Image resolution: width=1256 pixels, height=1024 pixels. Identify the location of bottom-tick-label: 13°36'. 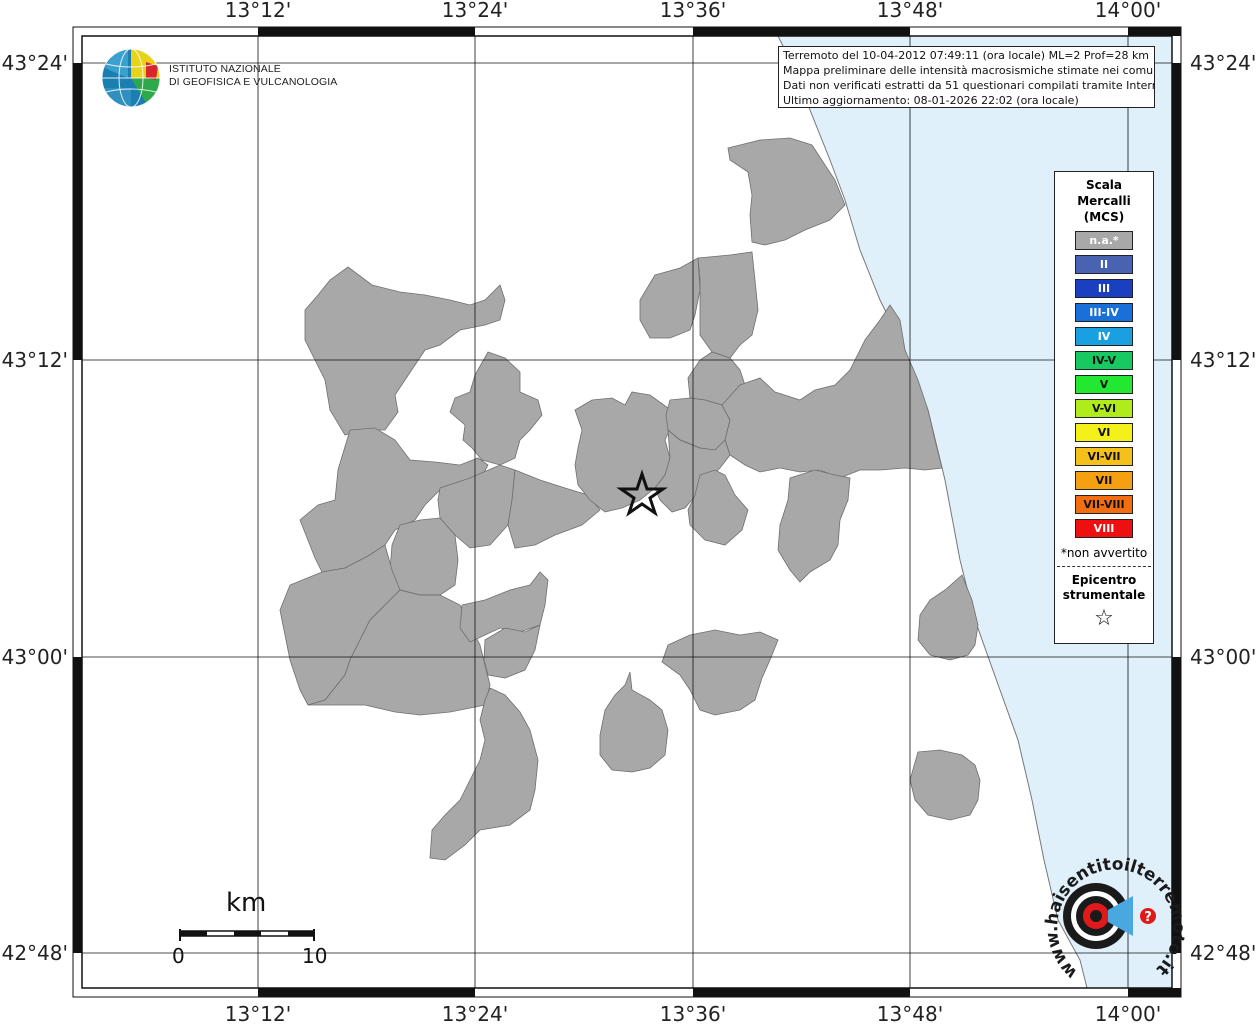
(693, 1013).